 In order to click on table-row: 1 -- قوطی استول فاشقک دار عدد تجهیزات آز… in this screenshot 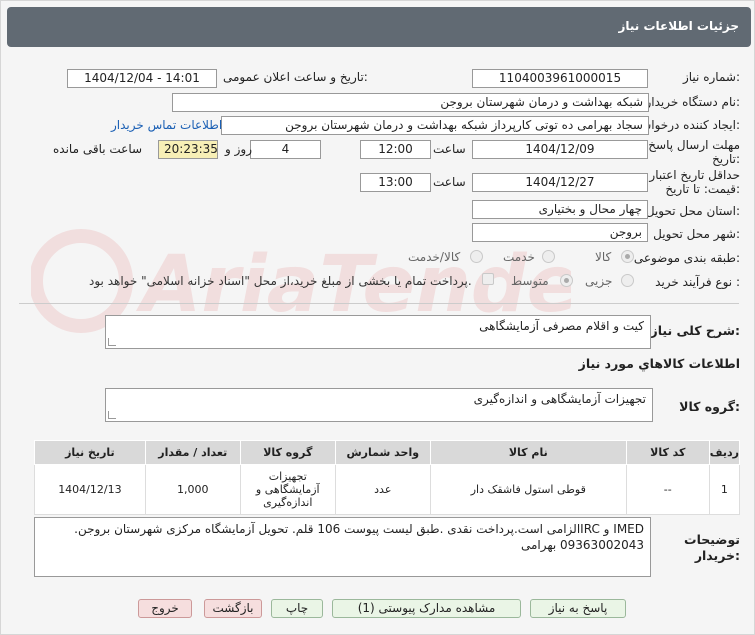, I will do `click(387, 489)`.